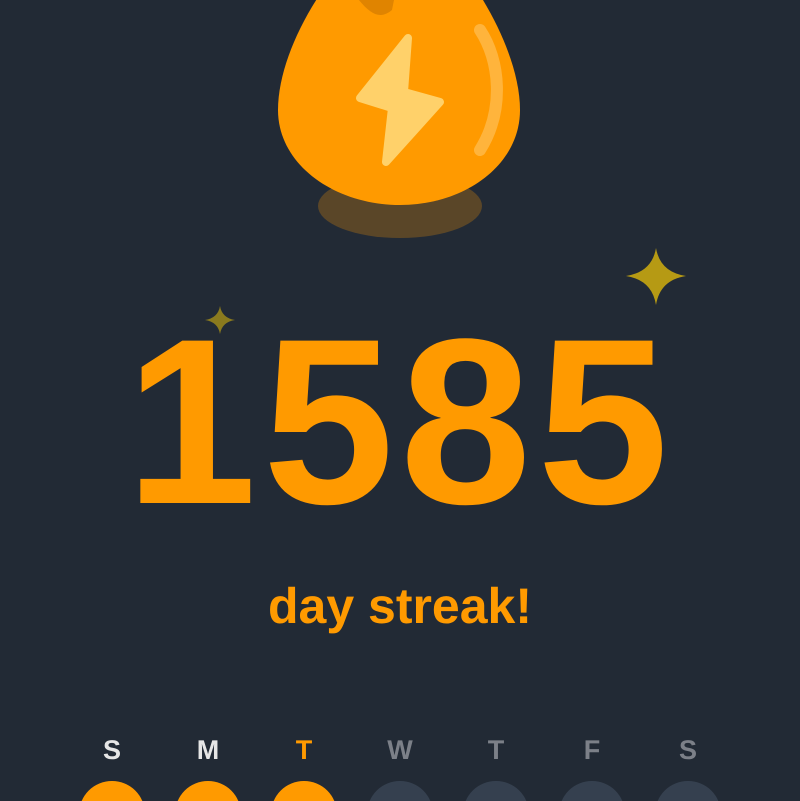  I want to click on day-letter: W, so click(400, 750).